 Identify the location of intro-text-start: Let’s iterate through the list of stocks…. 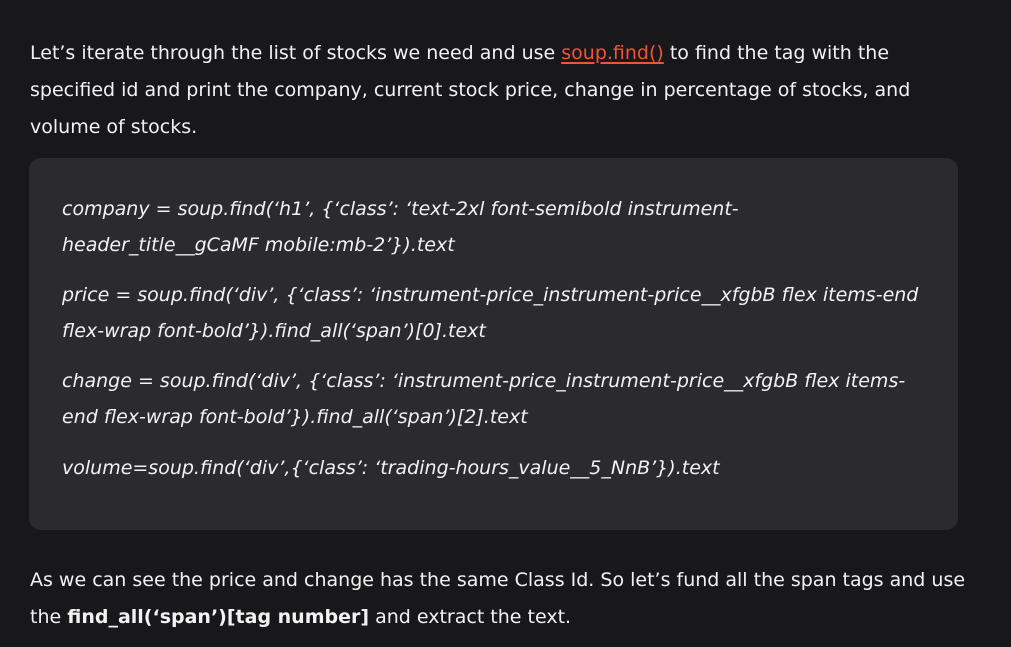
(296, 53).